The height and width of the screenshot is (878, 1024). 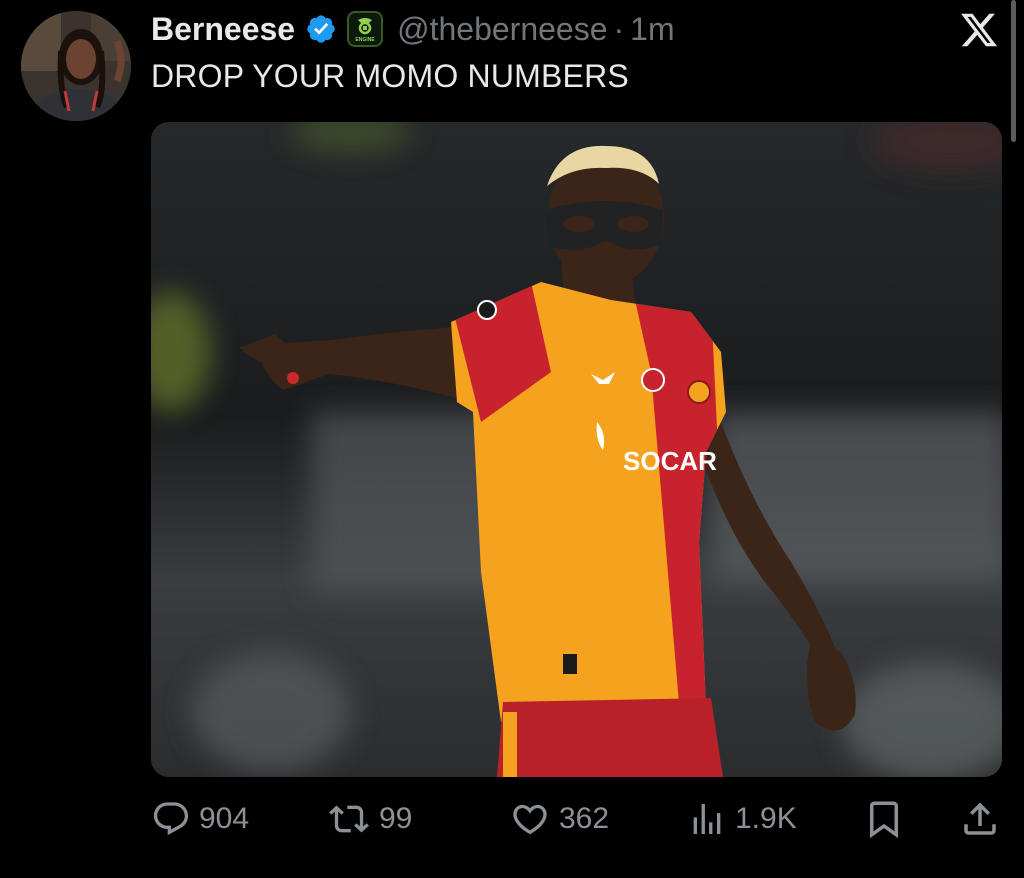 What do you see at coordinates (584, 818) in the screenshot?
I see `like-count: 362` at bounding box center [584, 818].